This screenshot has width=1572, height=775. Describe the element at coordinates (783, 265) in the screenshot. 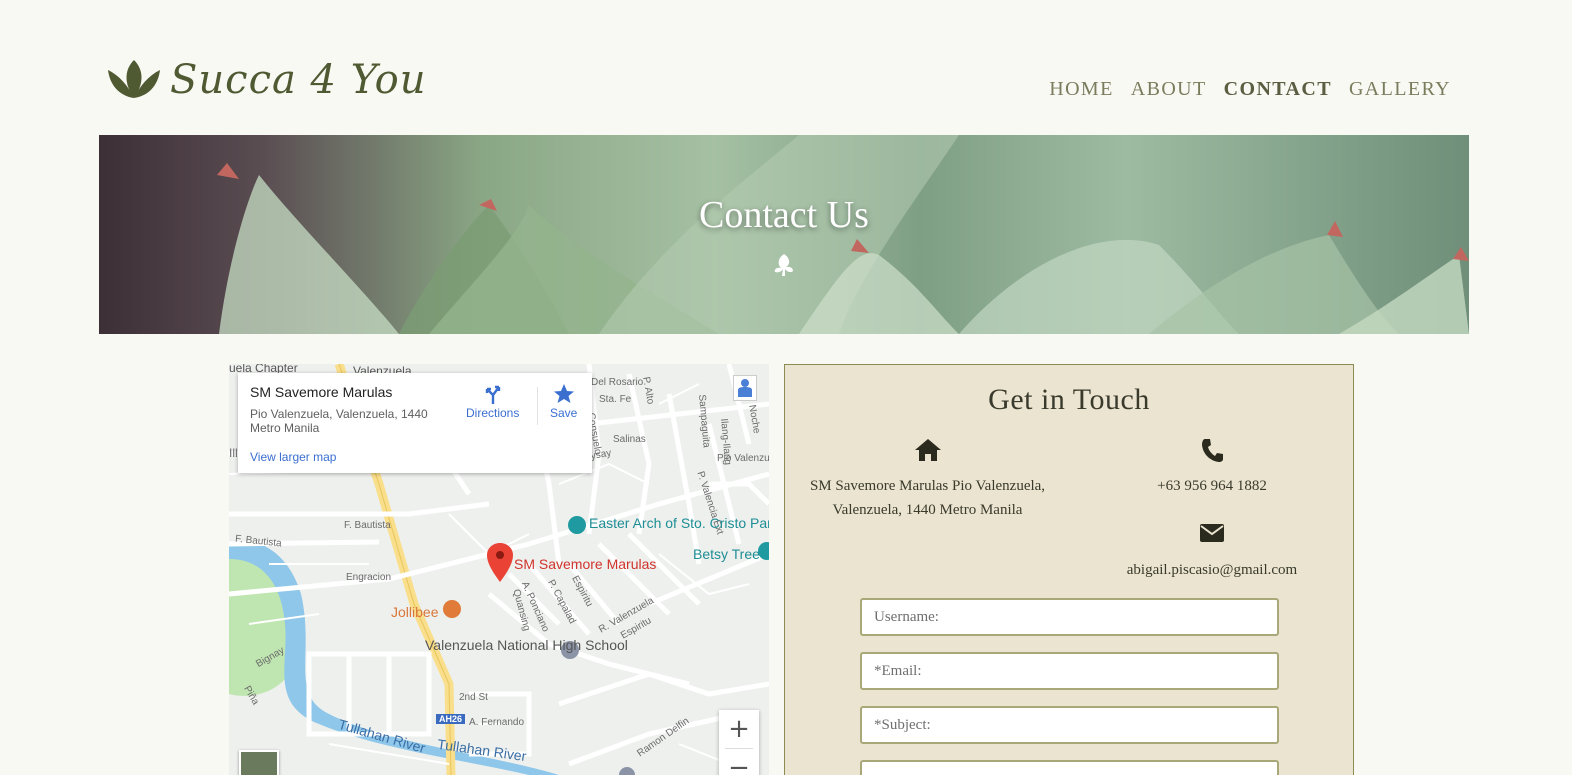

I see `leaf-icon` at that location.